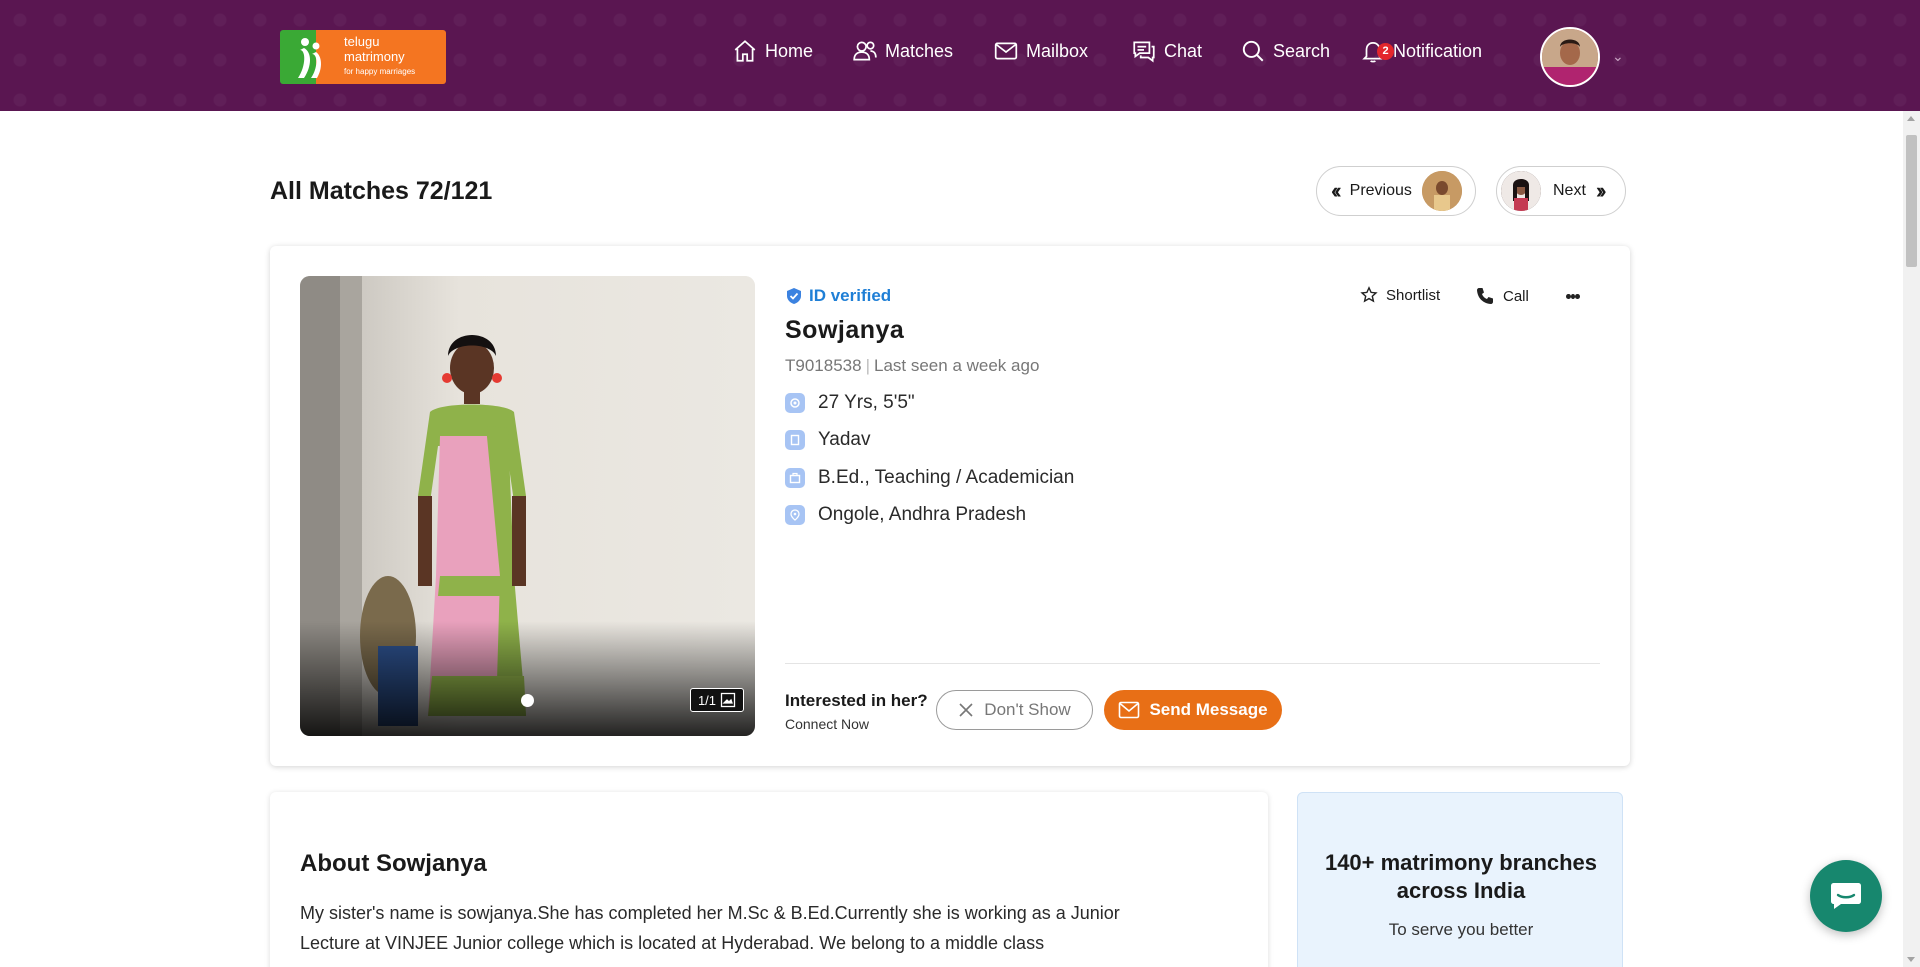 The height and width of the screenshot is (967, 1920). What do you see at coordinates (844, 439) in the screenshot?
I see `caste-value: Yadav` at bounding box center [844, 439].